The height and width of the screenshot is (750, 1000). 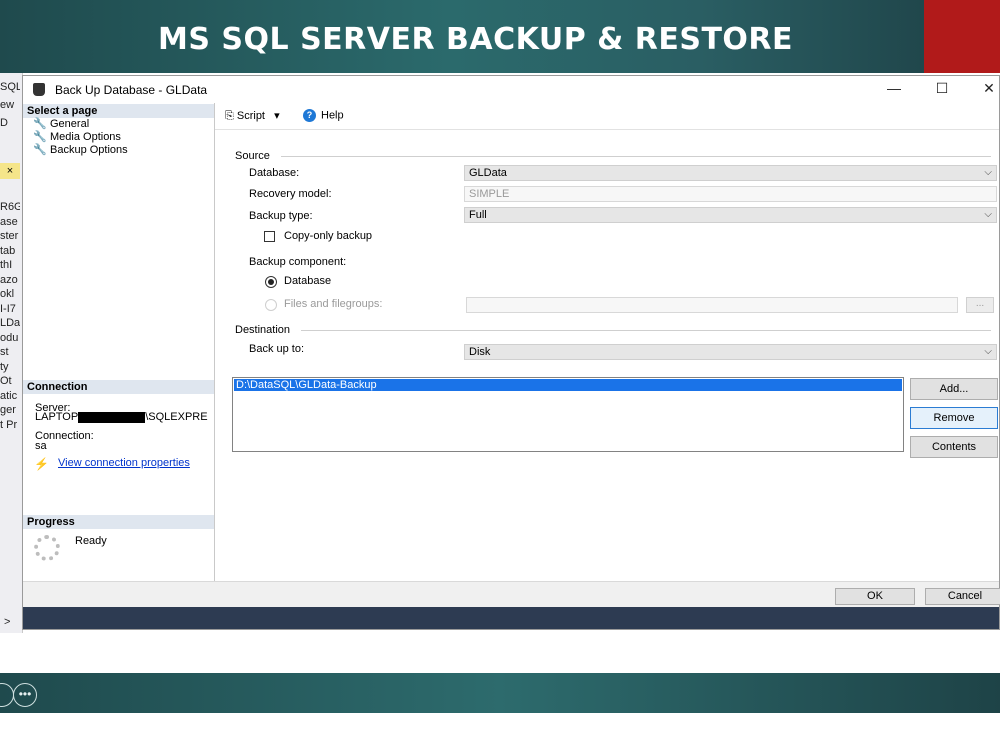 What do you see at coordinates (263, 330) in the screenshot?
I see `destination-group-label: Destination` at bounding box center [263, 330].